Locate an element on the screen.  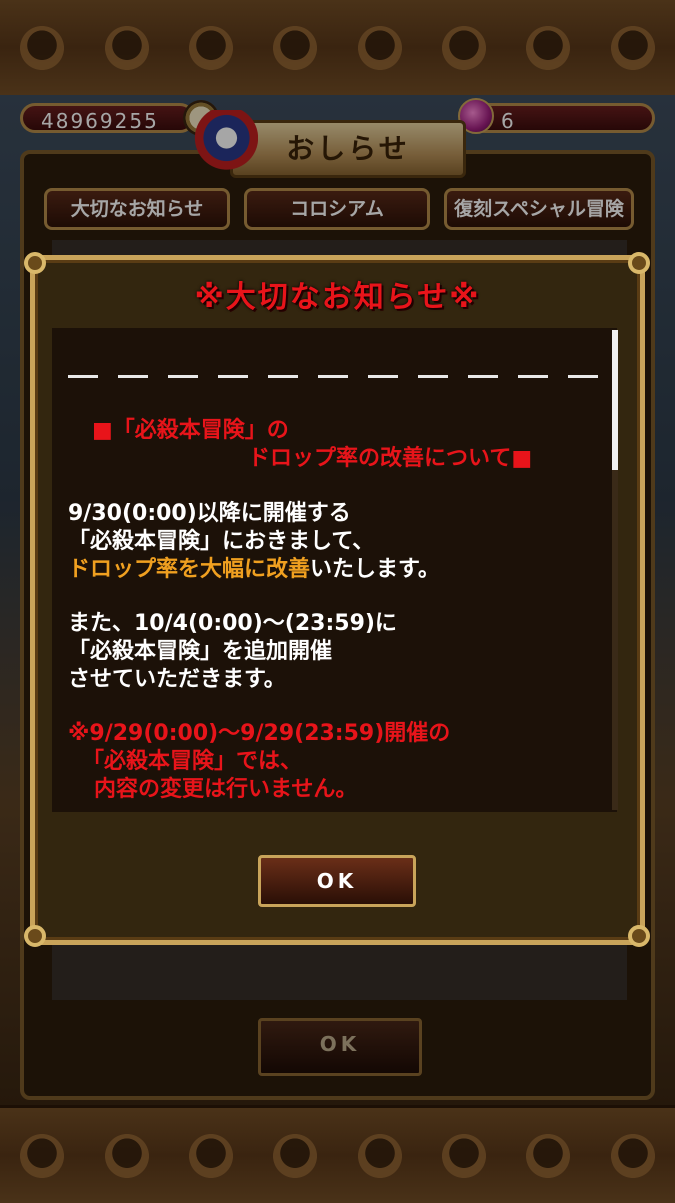
dialog-title: ※大切なお知らせ※ is located at coordinates (337, 297).